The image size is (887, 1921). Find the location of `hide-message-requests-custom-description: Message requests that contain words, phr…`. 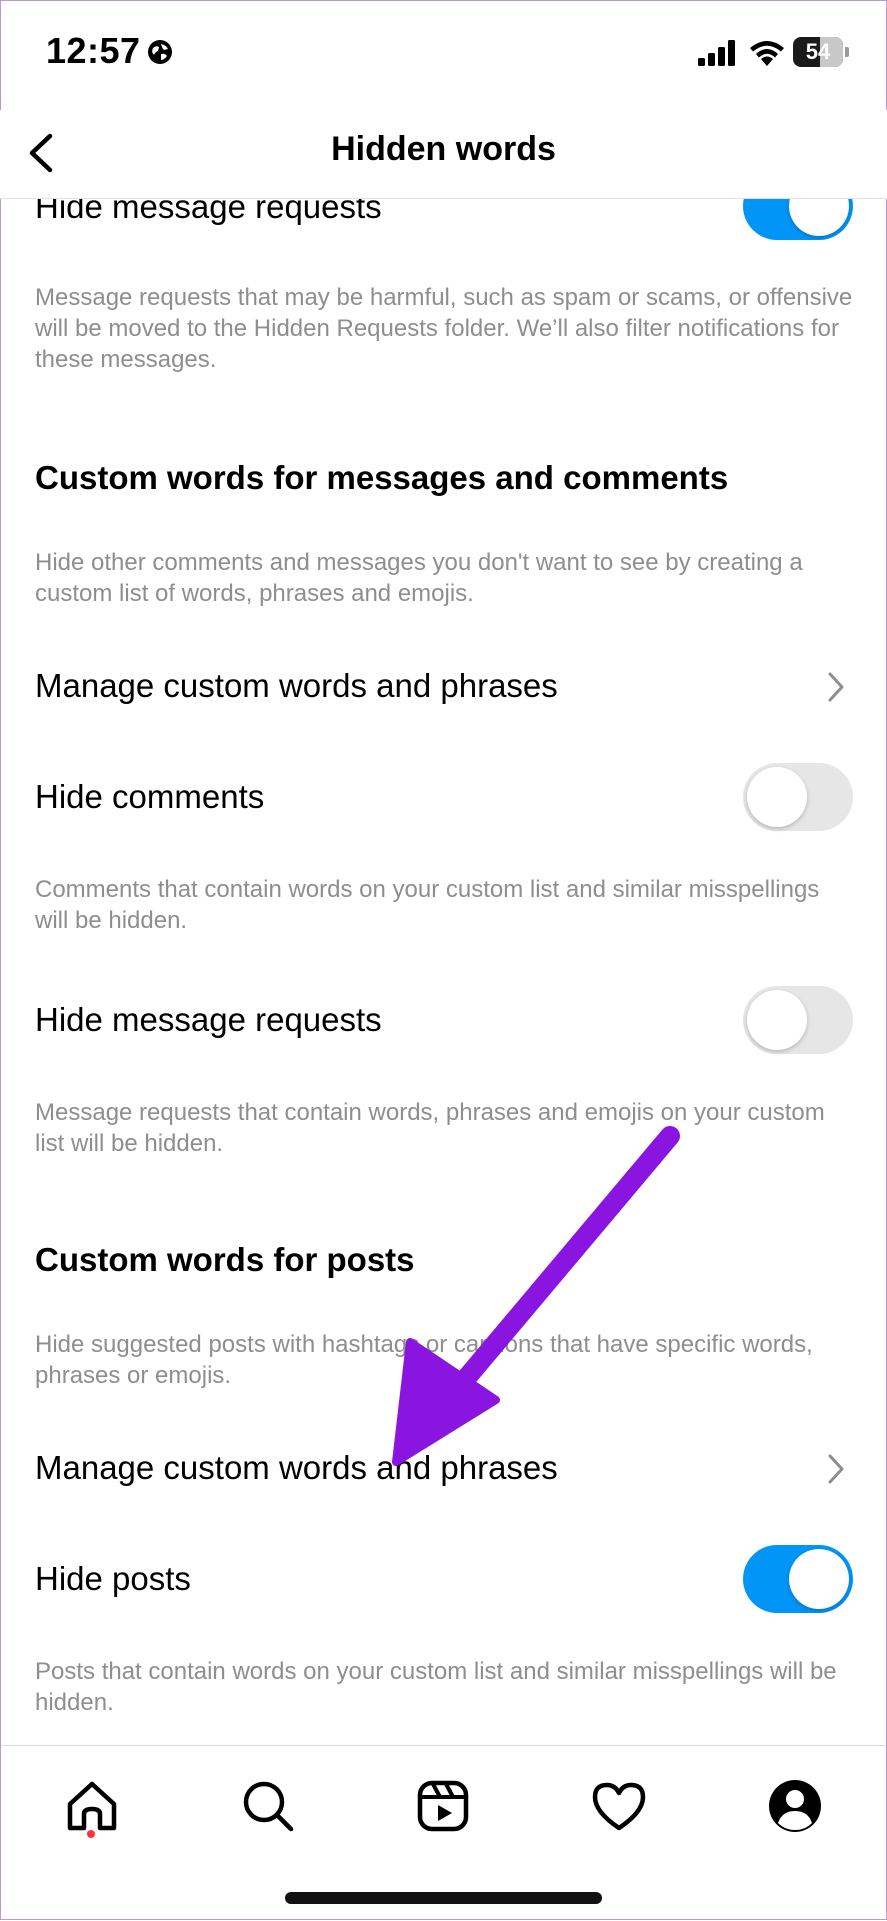

hide-message-requests-custom-description: Message requests that contain words, phr… is located at coordinates (430, 1128).